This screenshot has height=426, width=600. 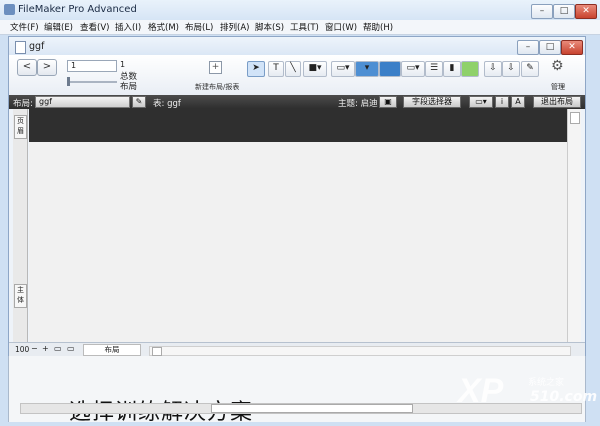 What do you see at coordinates (20, 127) in the screenshot?
I see `part-tab-header: 页眉` at bounding box center [20, 127].